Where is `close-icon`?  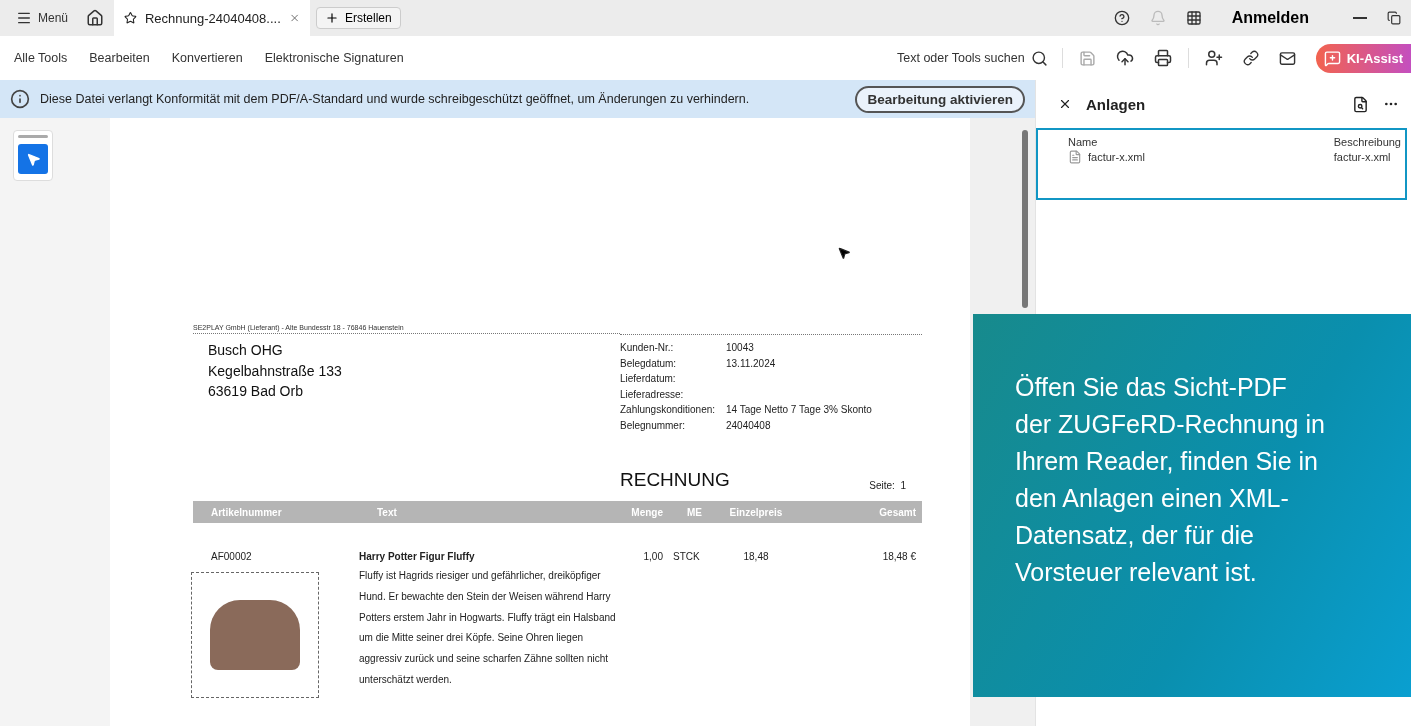 close-icon is located at coordinates (1065, 104).